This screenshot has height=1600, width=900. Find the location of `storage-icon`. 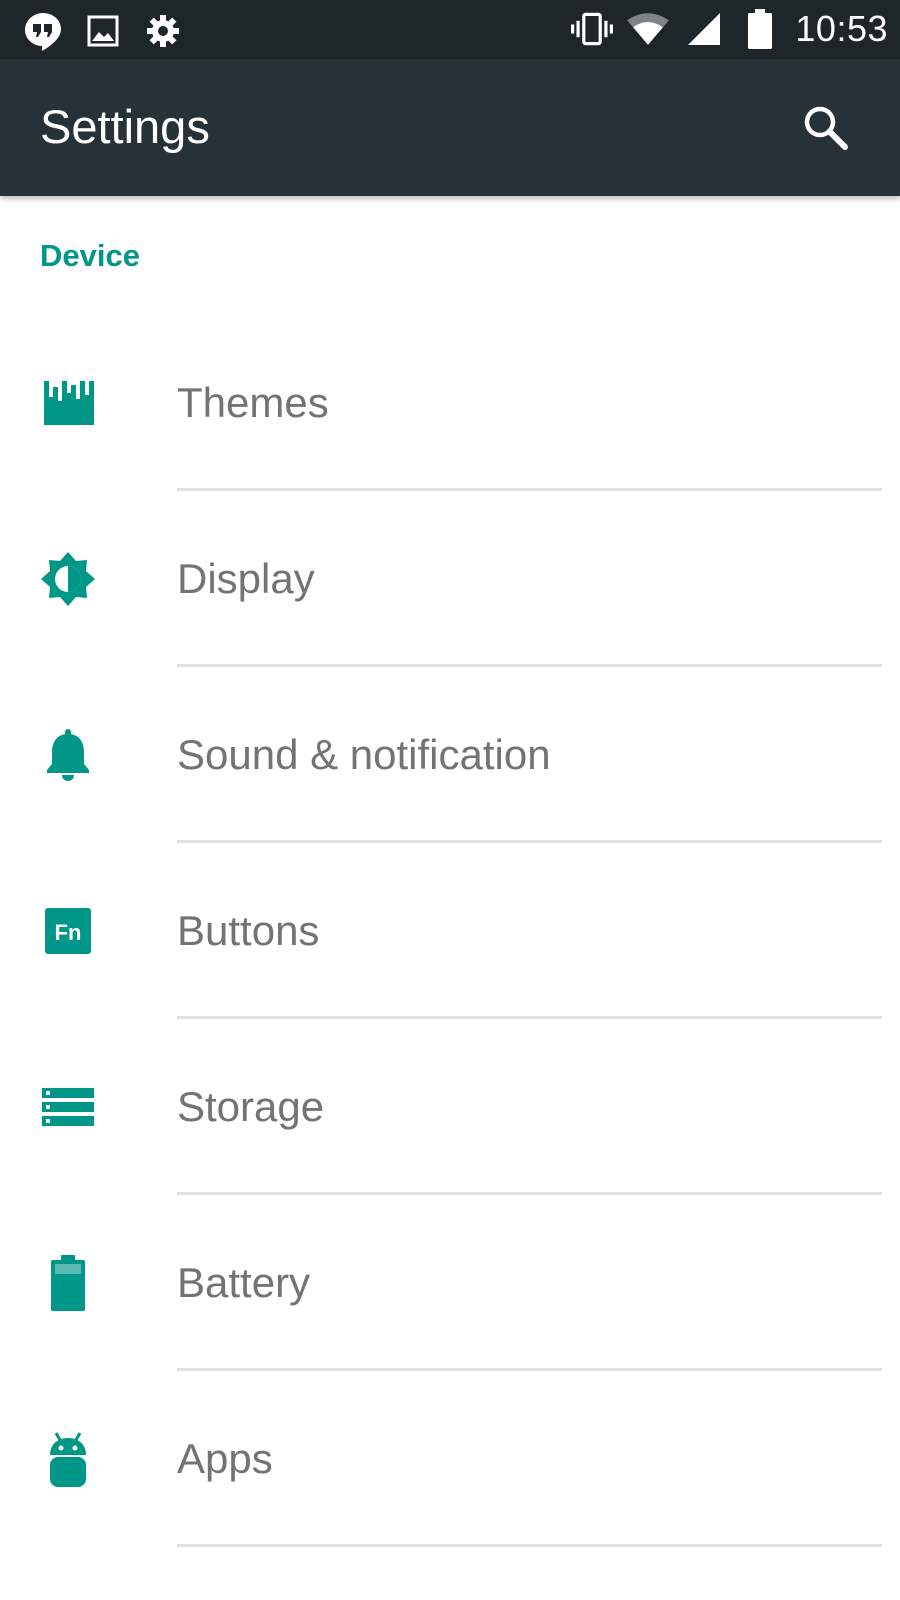

storage-icon is located at coordinates (68, 1107).